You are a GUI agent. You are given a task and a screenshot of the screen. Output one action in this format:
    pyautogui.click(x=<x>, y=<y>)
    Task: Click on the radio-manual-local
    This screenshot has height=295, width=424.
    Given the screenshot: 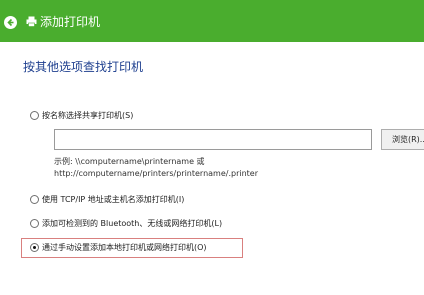 What is the action you would take?
    pyautogui.click(x=34, y=247)
    